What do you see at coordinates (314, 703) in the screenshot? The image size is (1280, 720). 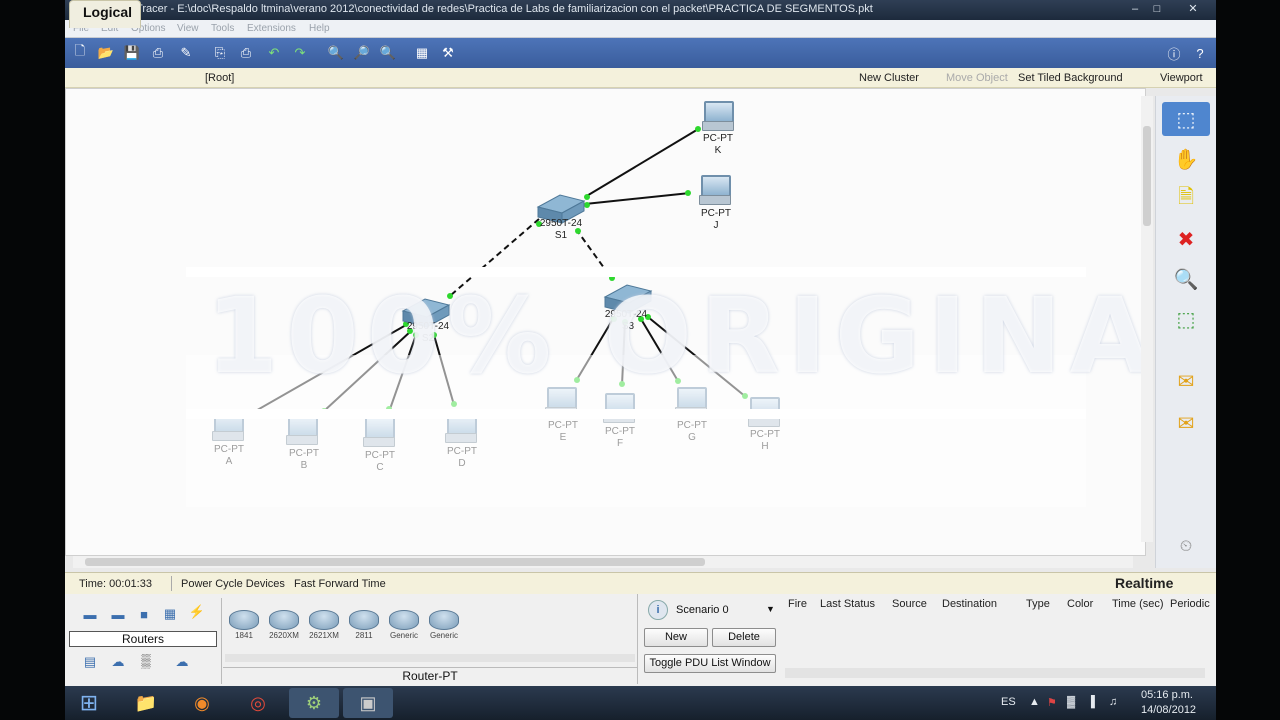 I see `packet-tracer-taskbar-icon: ⚙` at bounding box center [314, 703].